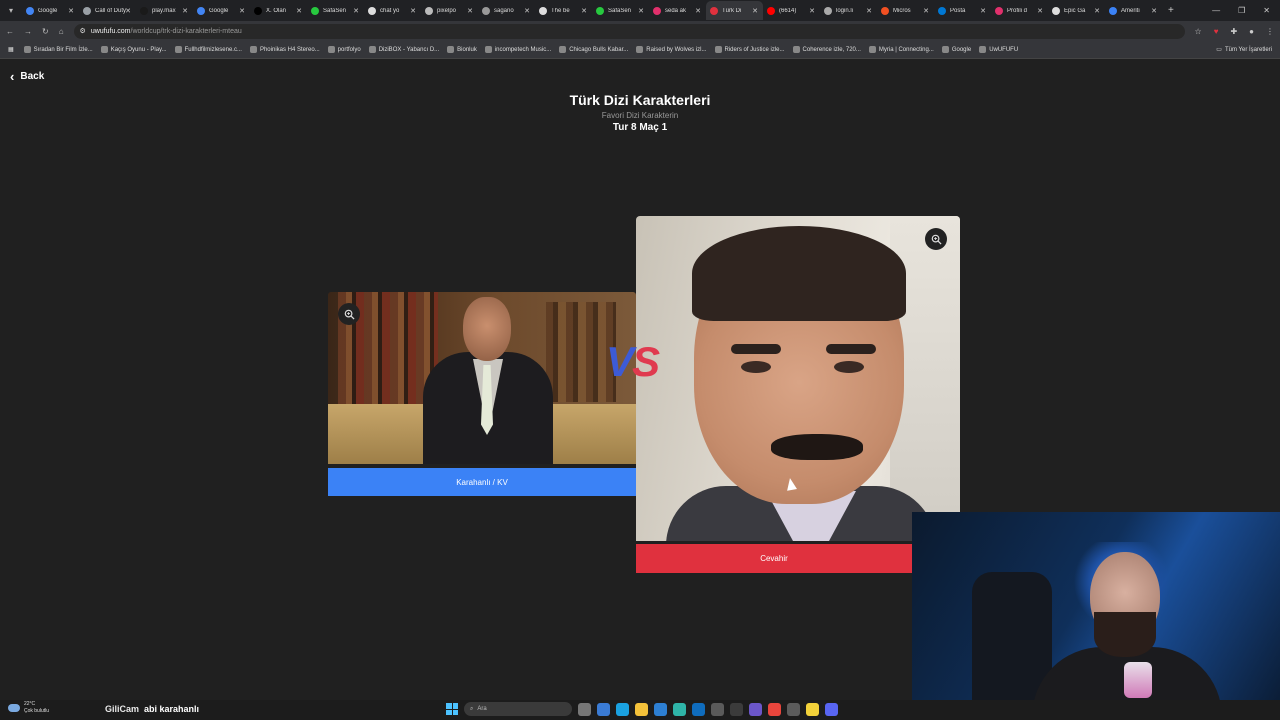 The image size is (1280, 720). Describe the element at coordinates (1076, 10) in the screenshot. I see `browser-tab: Epic Ga ✕` at that location.